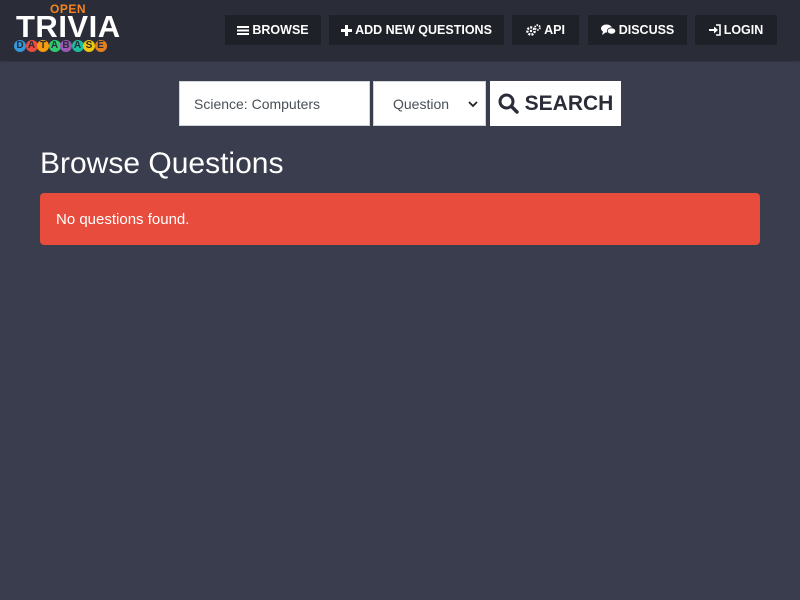  I want to click on add-new-questions-button: ADD NEW QUESTIONS, so click(416, 30).